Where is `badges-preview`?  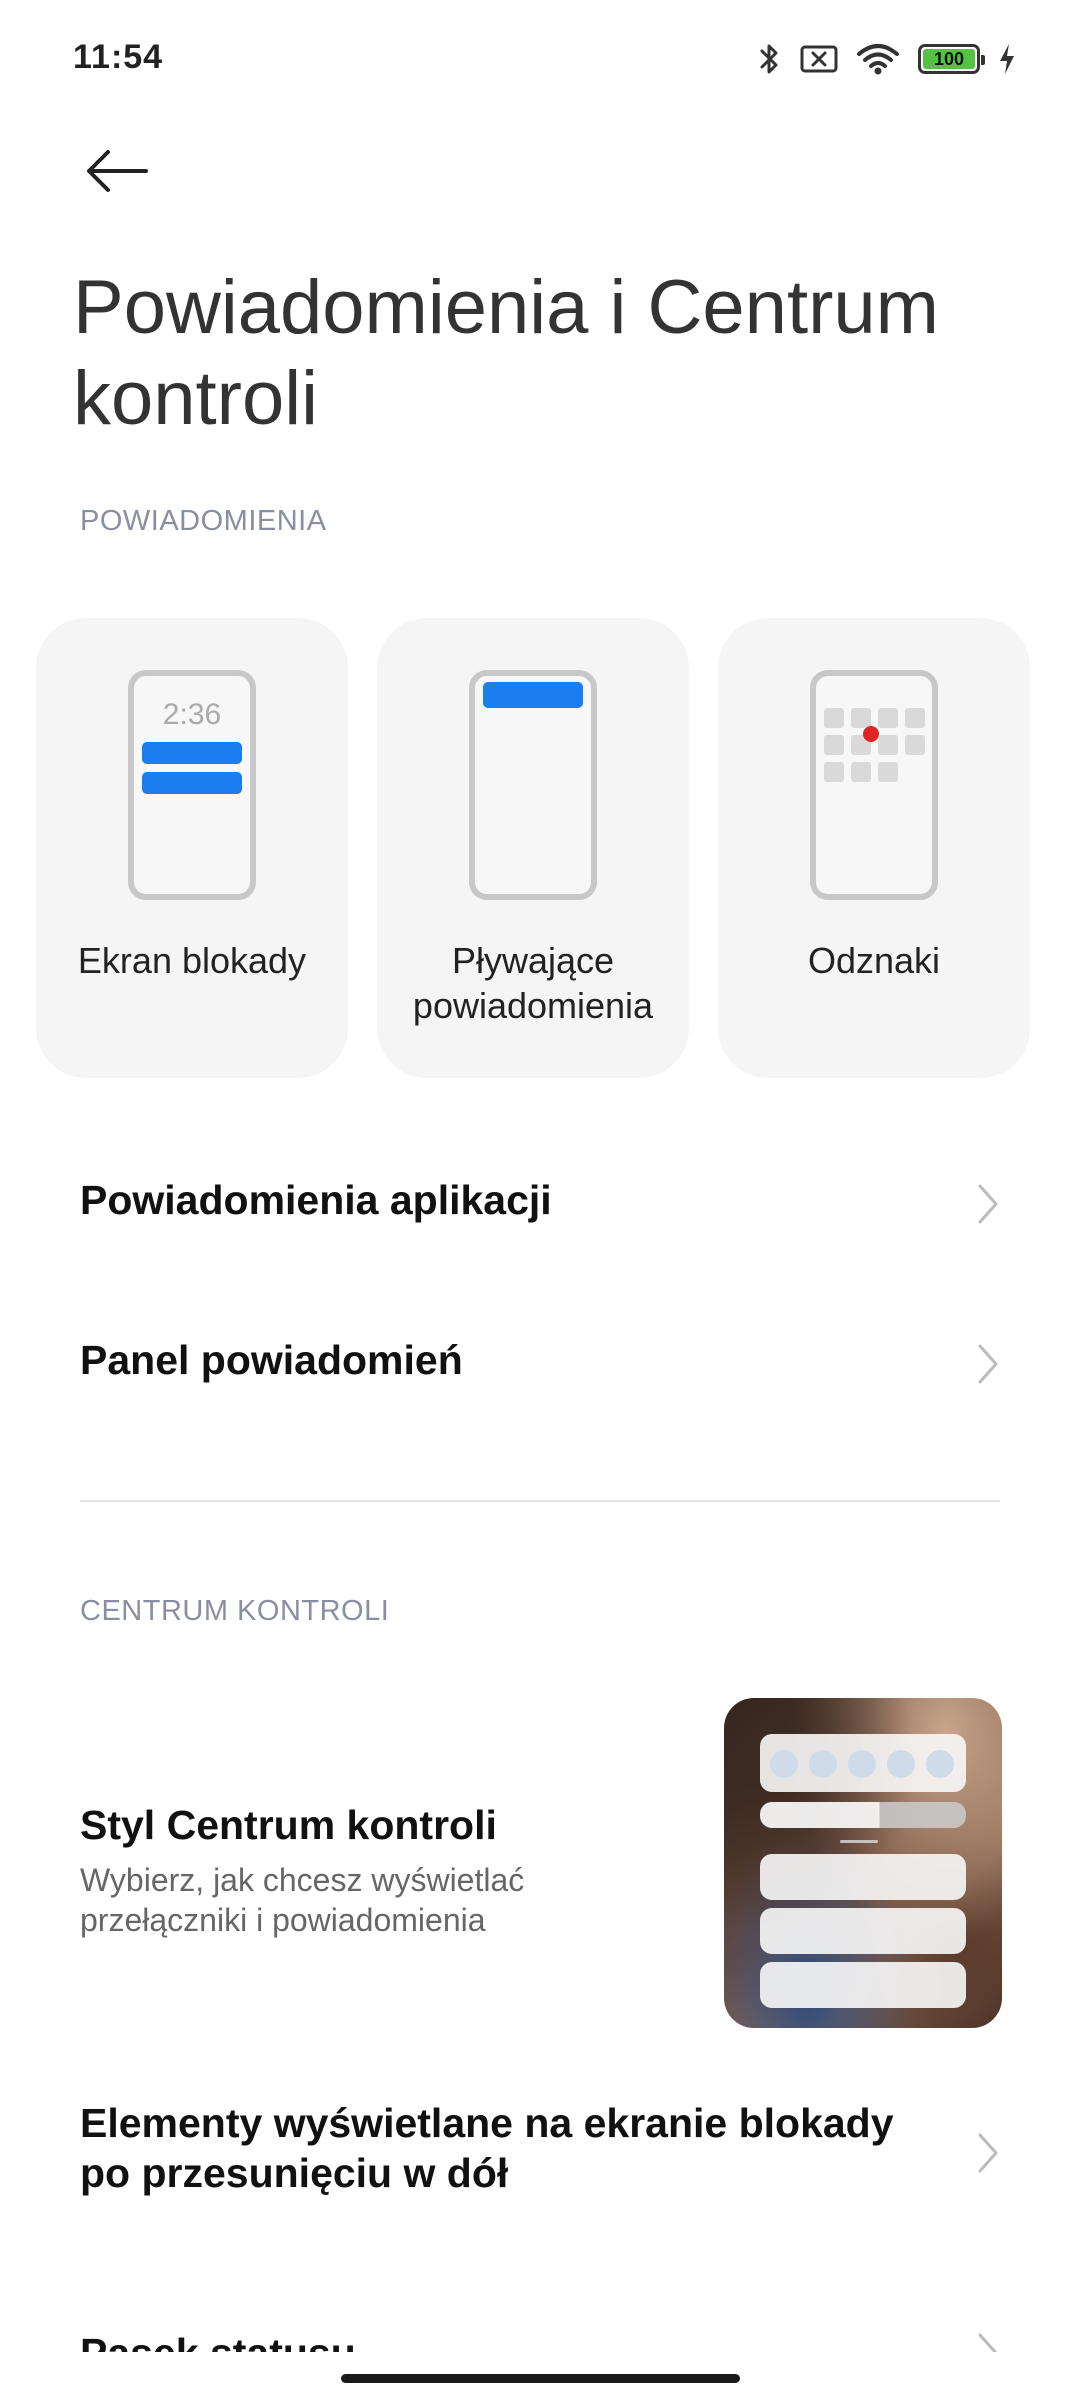 badges-preview is located at coordinates (874, 785).